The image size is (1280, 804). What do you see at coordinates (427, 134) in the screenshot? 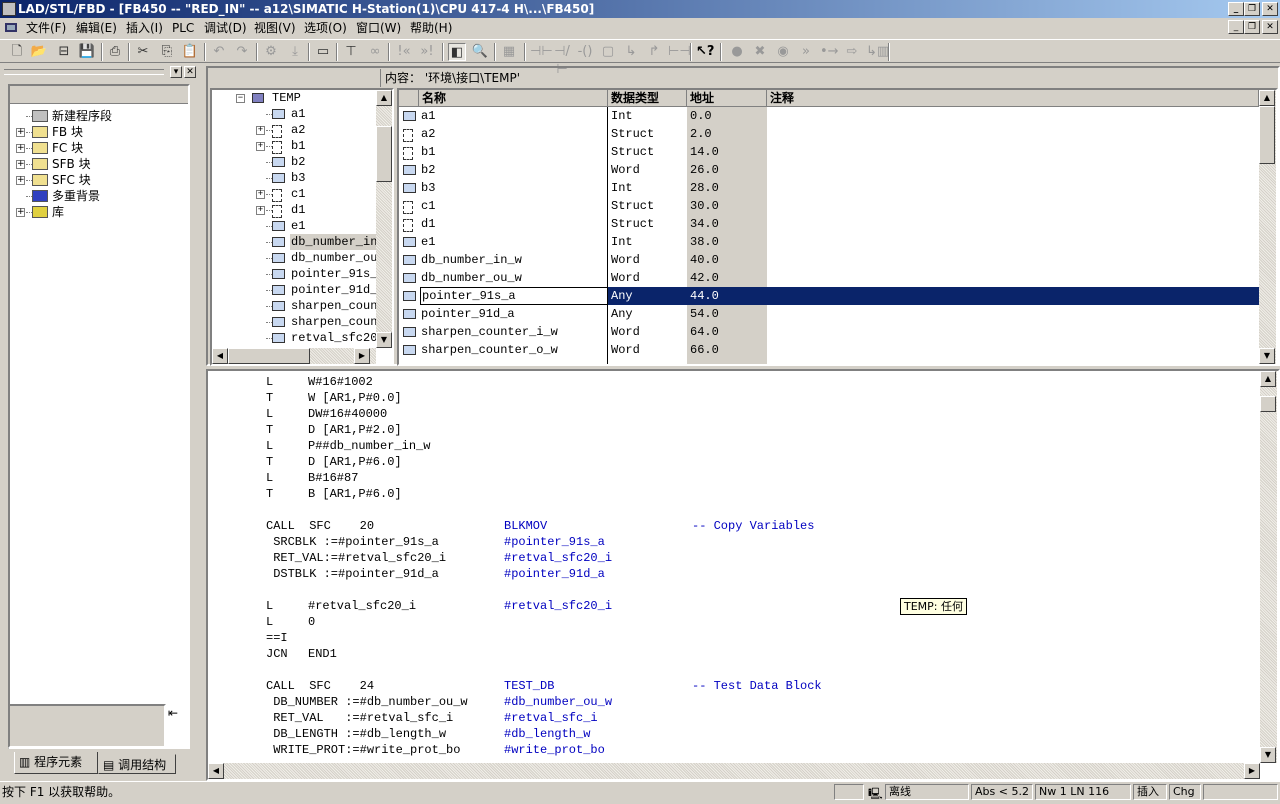
I see `cell-name: a2` at bounding box center [427, 134].